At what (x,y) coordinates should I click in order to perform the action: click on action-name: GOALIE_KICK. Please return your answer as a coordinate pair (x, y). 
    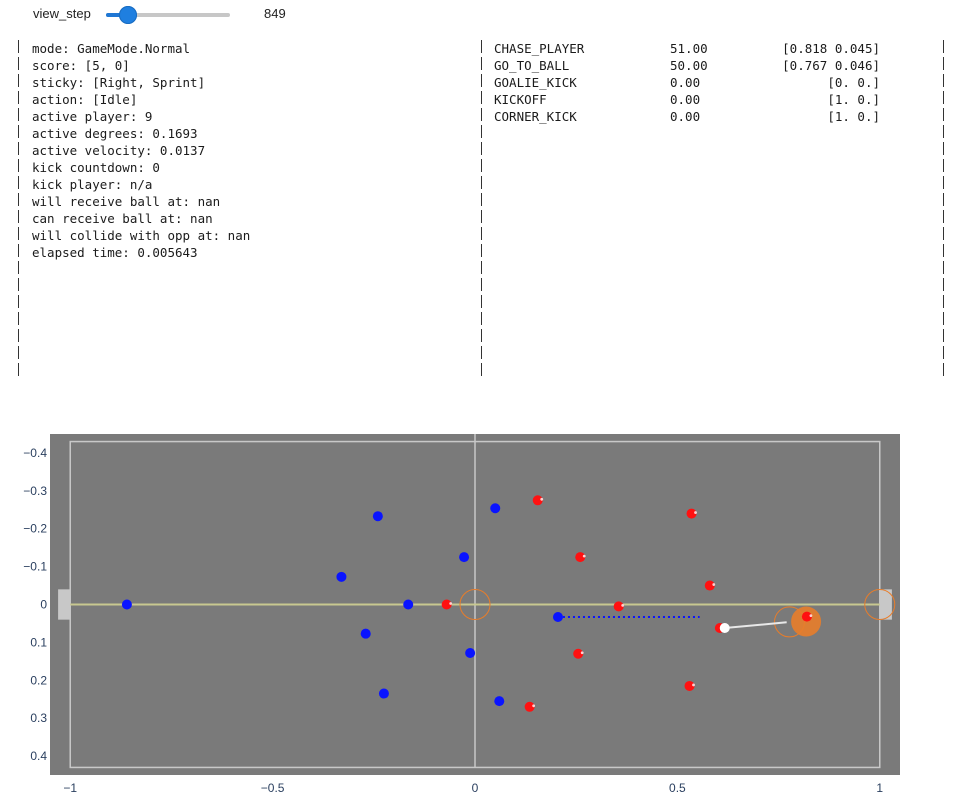
    Looking at the image, I should click on (535, 82).